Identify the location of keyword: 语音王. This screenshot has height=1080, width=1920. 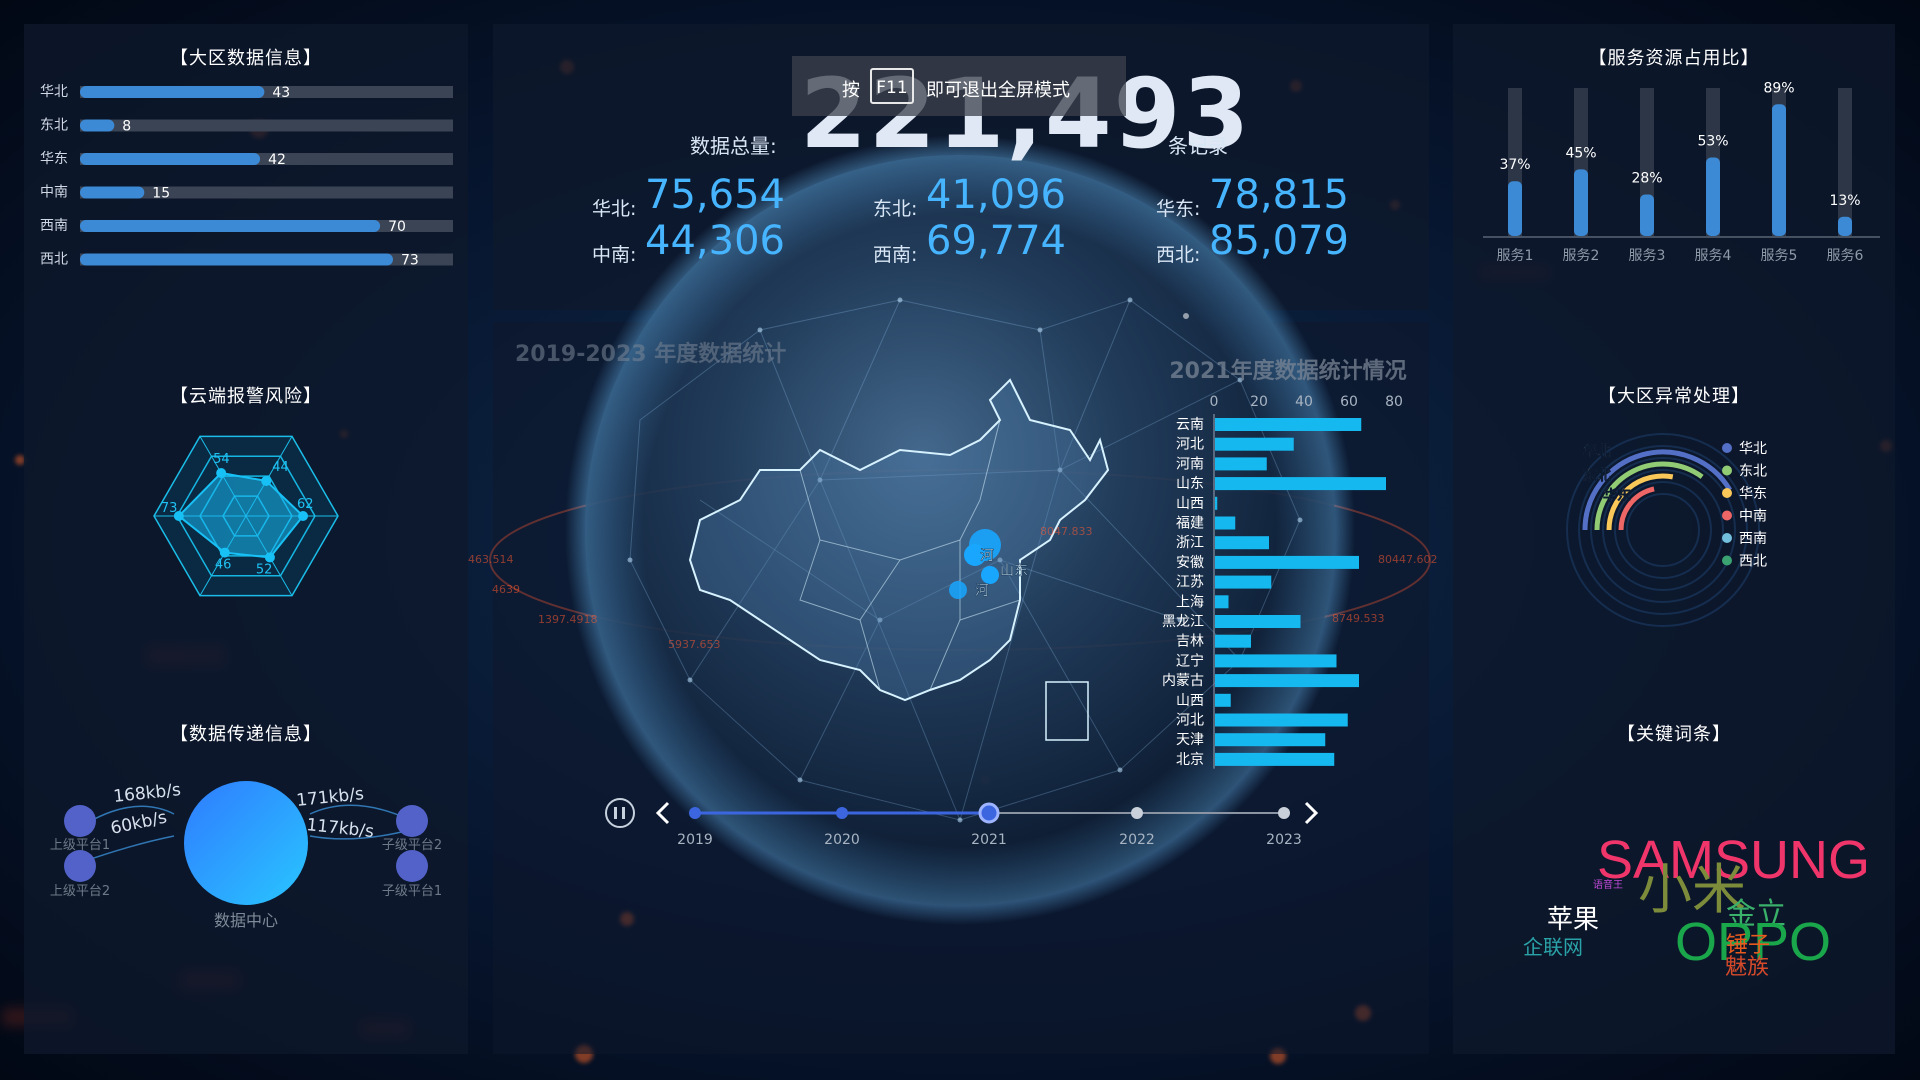
(1608, 884).